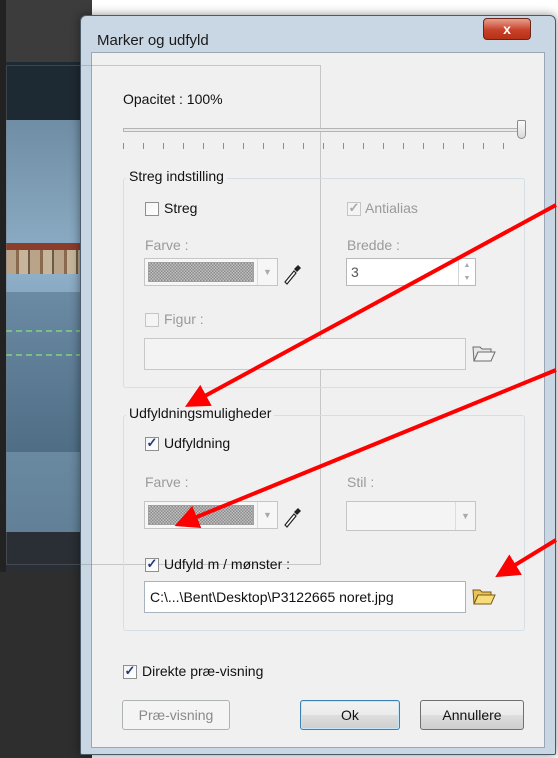 Image resolution: width=558 pixels, height=758 pixels. I want to click on direkte-preview-checkbox: ✓, so click(130, 671).